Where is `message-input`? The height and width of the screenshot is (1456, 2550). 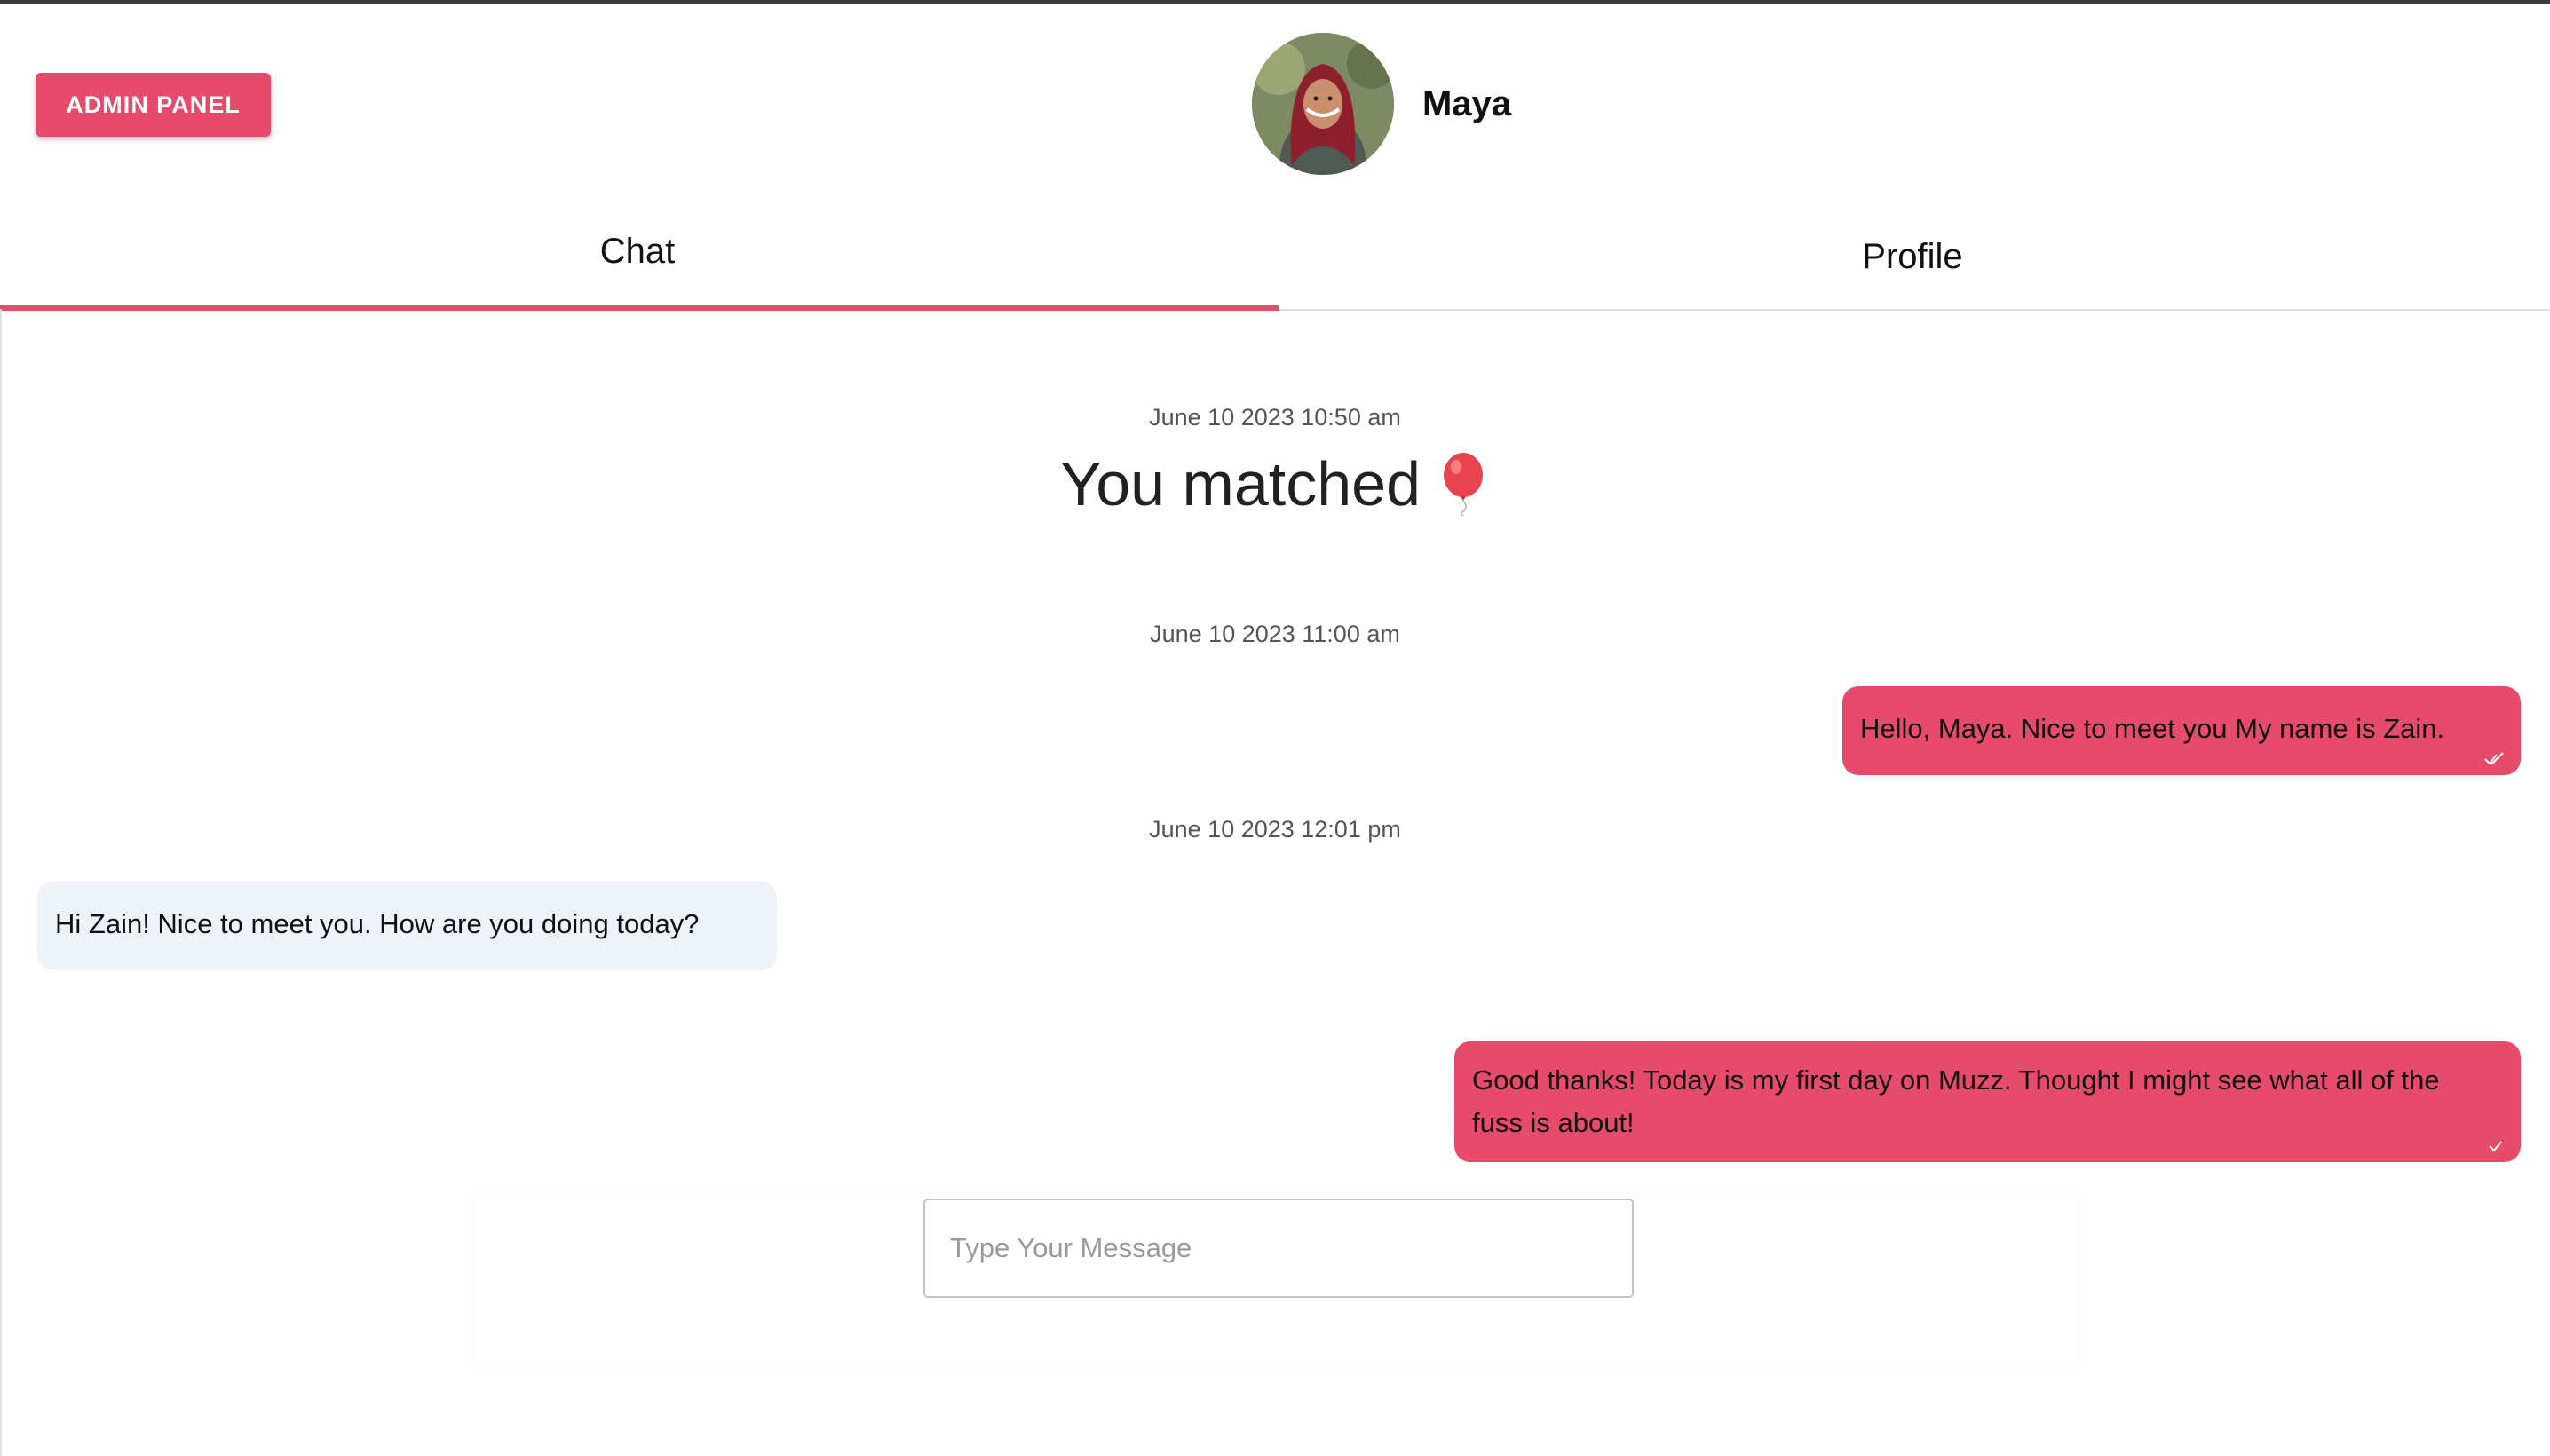
message-input is located at coordinates (1278, 1248).